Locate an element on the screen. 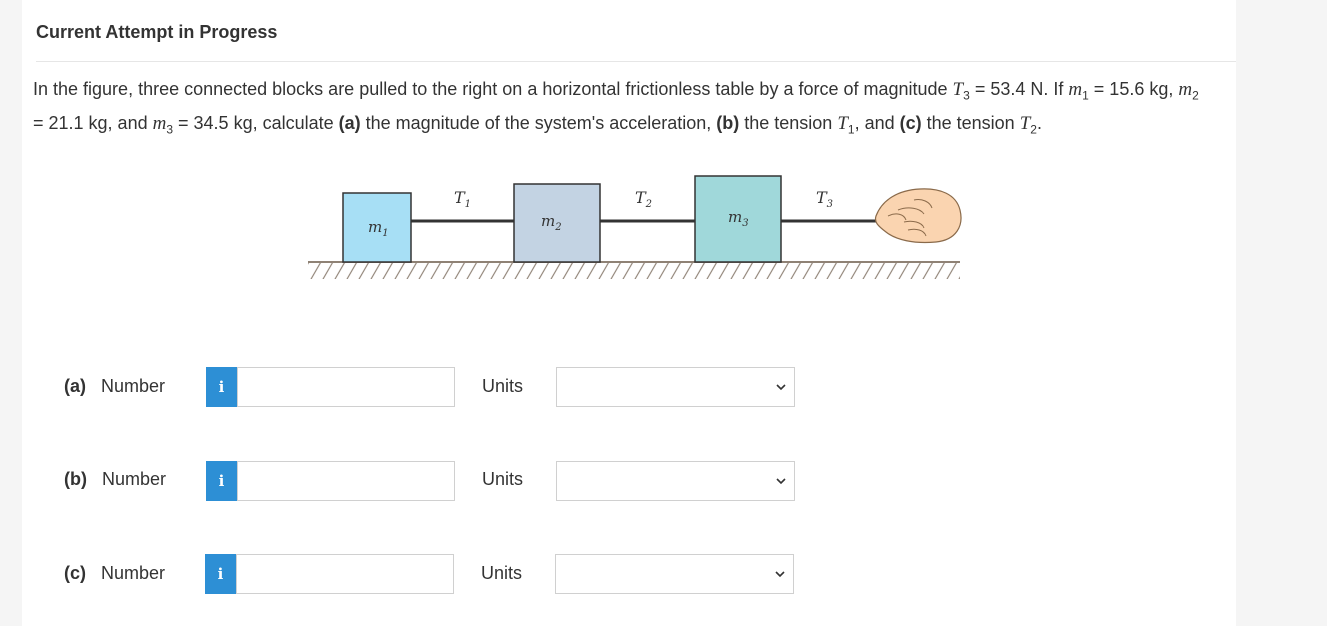 The image size is (1327, 626). answer-b-label: (b) Number is located at coordinates (115, 479).